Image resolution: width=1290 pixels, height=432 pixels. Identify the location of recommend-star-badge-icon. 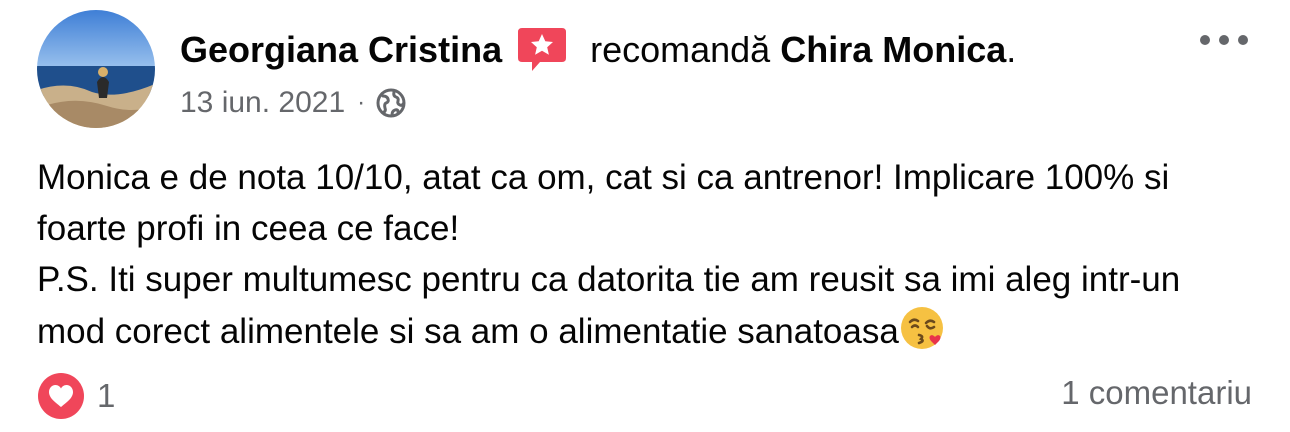
(542, 50).